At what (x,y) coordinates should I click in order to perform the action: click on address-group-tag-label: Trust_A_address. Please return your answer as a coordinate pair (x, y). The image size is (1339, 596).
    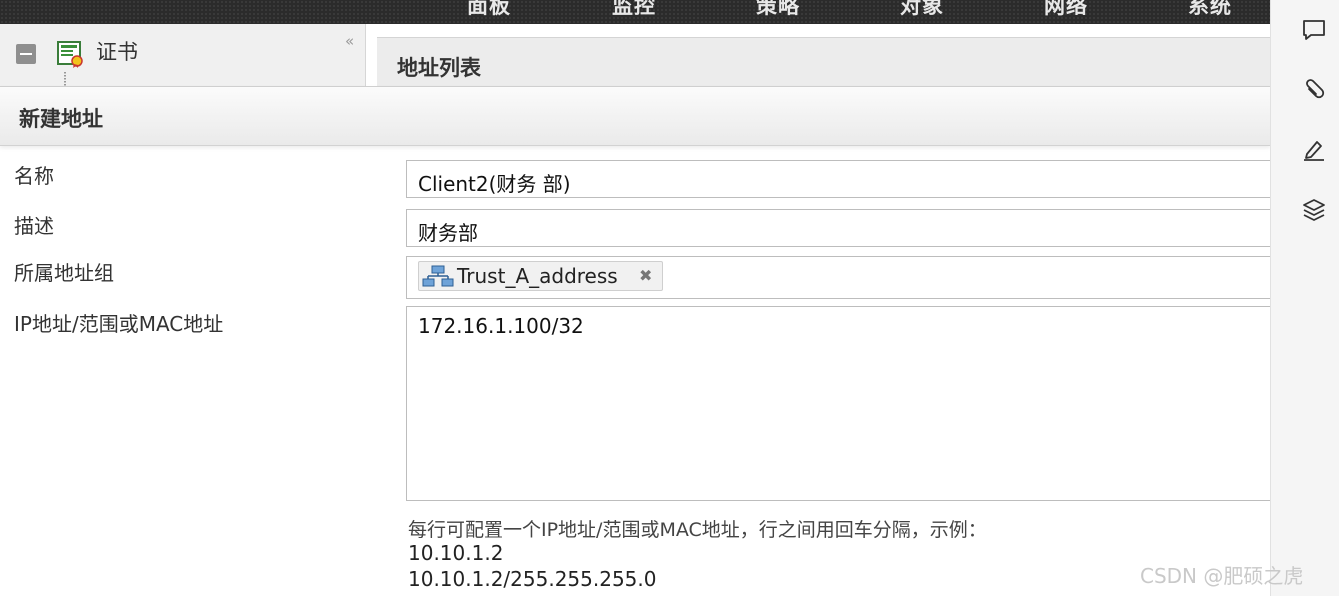
    Looking at the image, I should click on (537, 276).